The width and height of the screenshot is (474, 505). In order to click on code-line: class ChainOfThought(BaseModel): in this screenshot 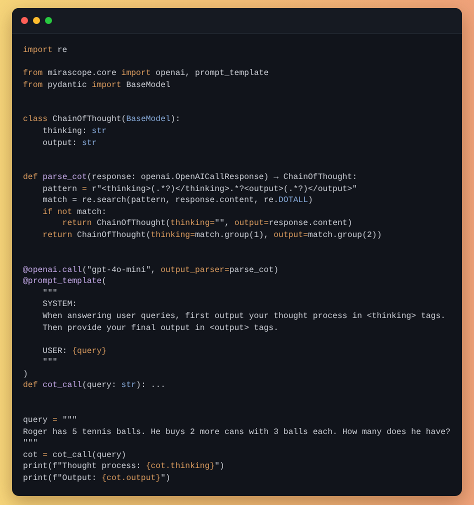, I will do `click(102, 120)`.